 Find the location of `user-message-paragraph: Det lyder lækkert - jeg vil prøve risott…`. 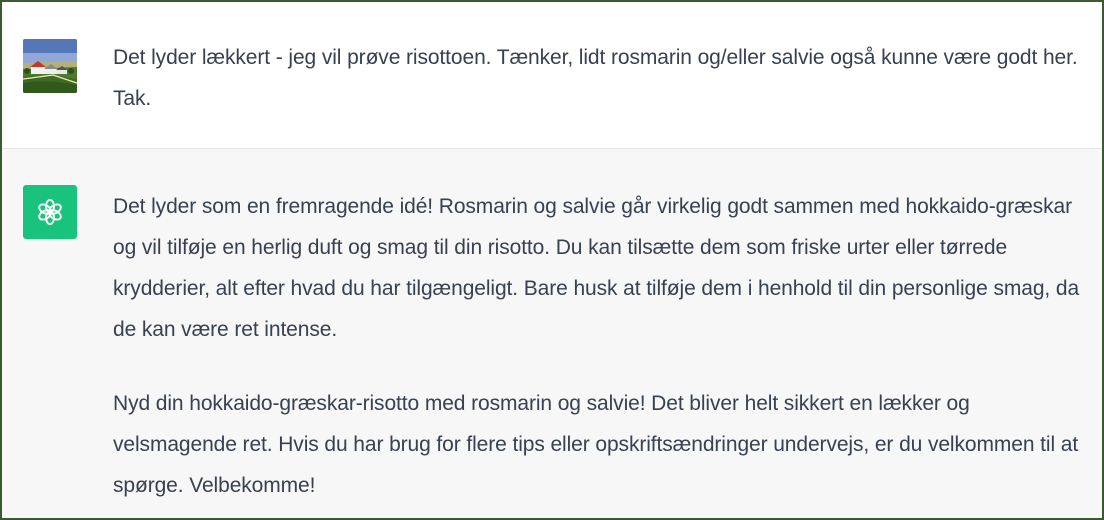

user-message-paragraph: Det lyder lækkert - jeg vil prøve risott… is located at coordinates (595, 78).